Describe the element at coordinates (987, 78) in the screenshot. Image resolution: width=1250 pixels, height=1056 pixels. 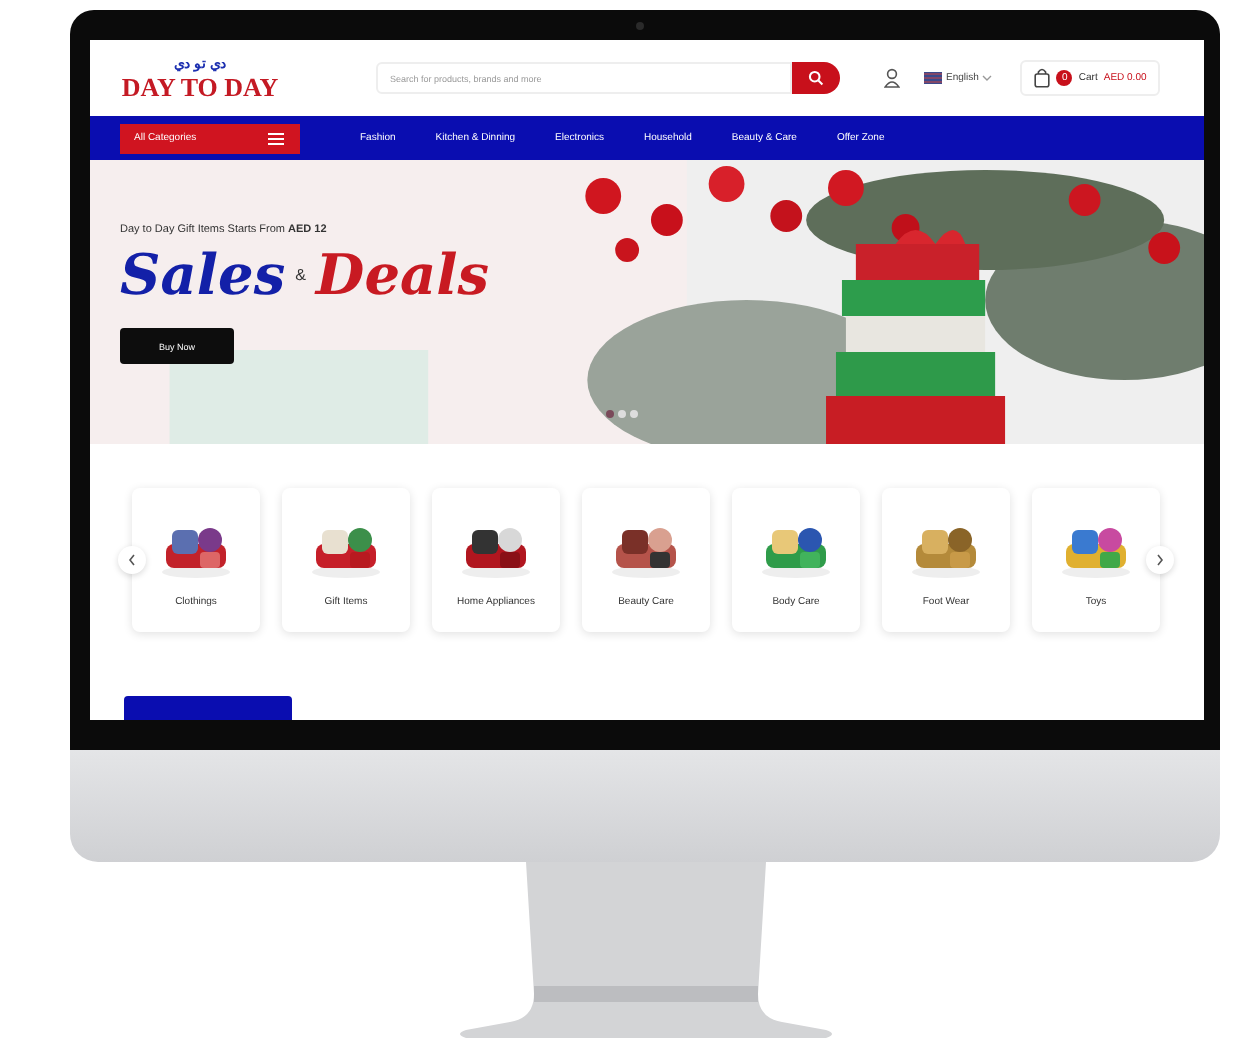
I see `caret-icon` at that location.